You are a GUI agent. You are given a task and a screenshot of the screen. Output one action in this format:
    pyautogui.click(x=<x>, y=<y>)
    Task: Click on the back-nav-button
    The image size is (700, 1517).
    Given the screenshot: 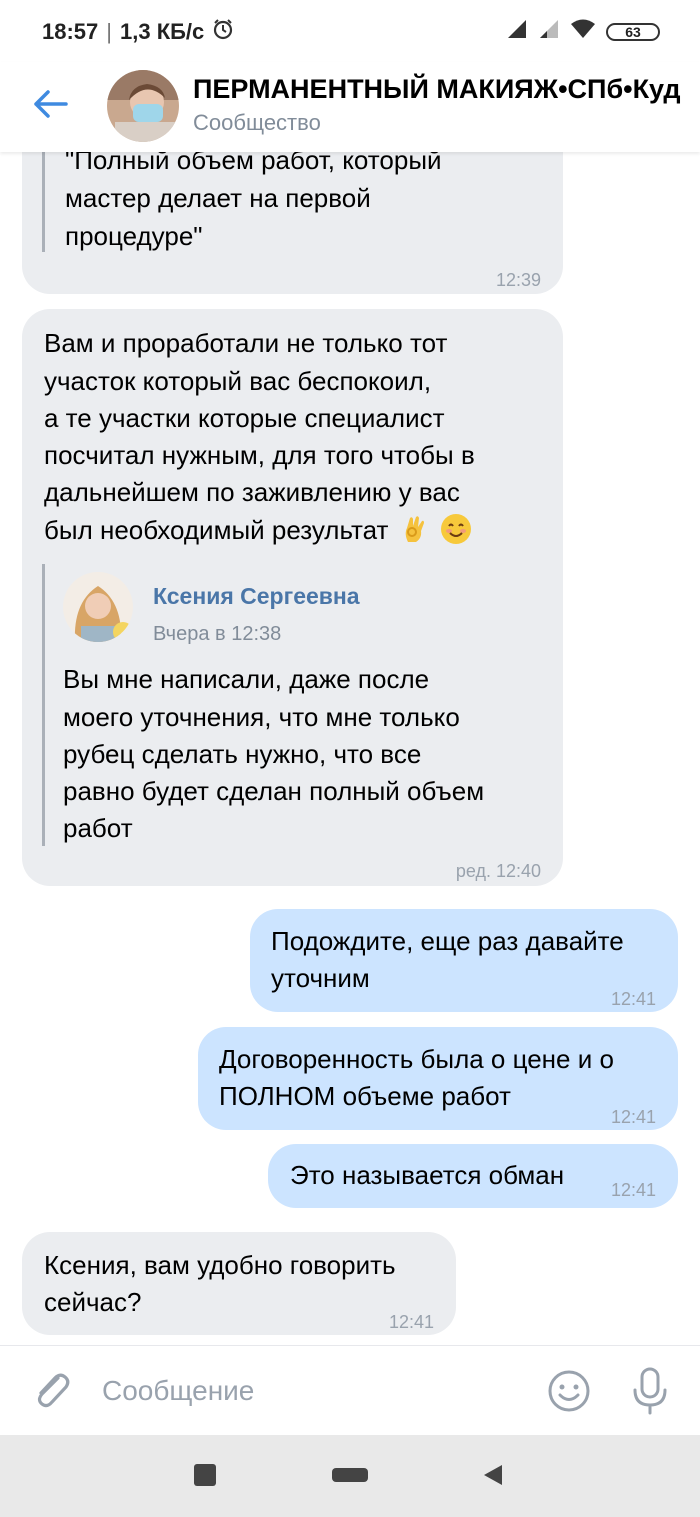 What is the action you would take?
    pyautogui.click(x=493, y=1477)
    